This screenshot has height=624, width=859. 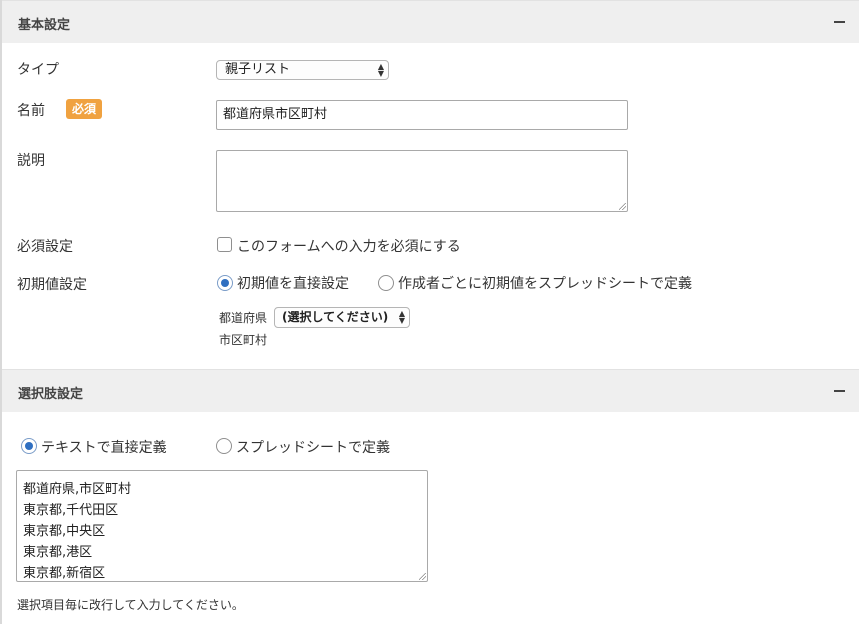 What do you see at coordinates (58, 552) in the screenshot?
I see `choice-line: 東京都,港区` at bounding box center [58, 552].